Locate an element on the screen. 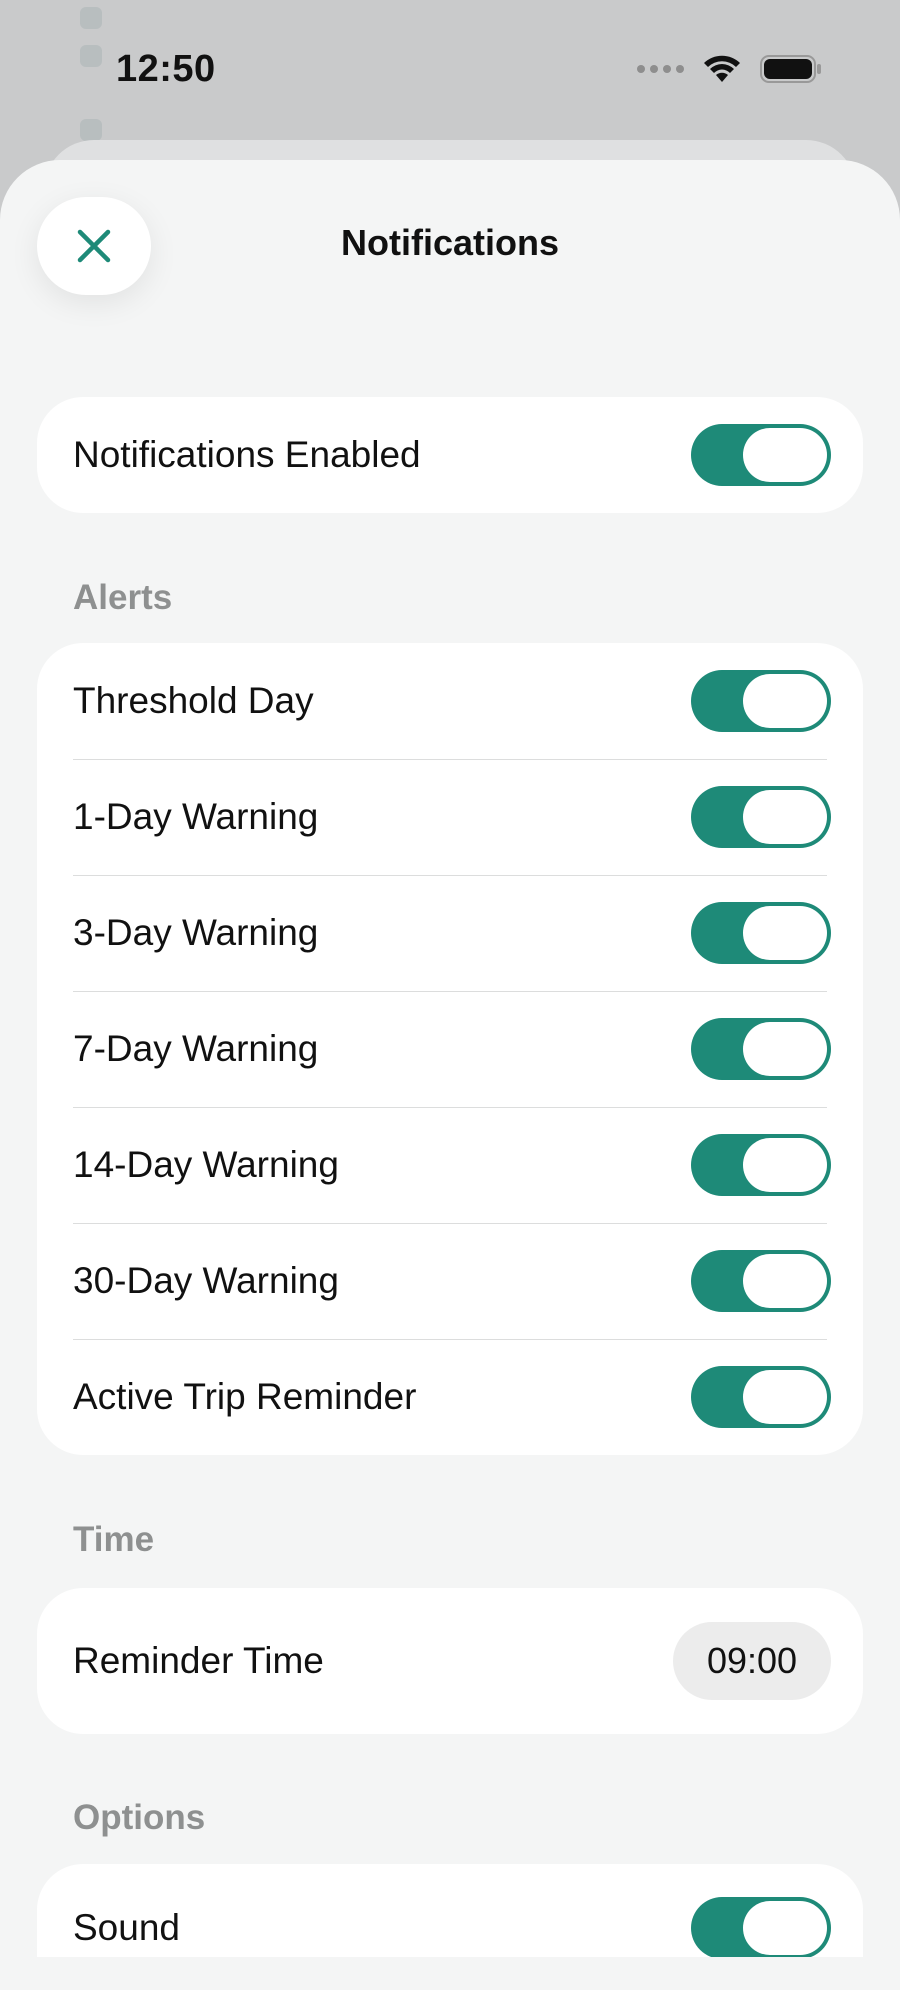 This screenshot has width=900, height=1990. time-card: Reminder Time 09:00 is located at coordinates (450, 1661).